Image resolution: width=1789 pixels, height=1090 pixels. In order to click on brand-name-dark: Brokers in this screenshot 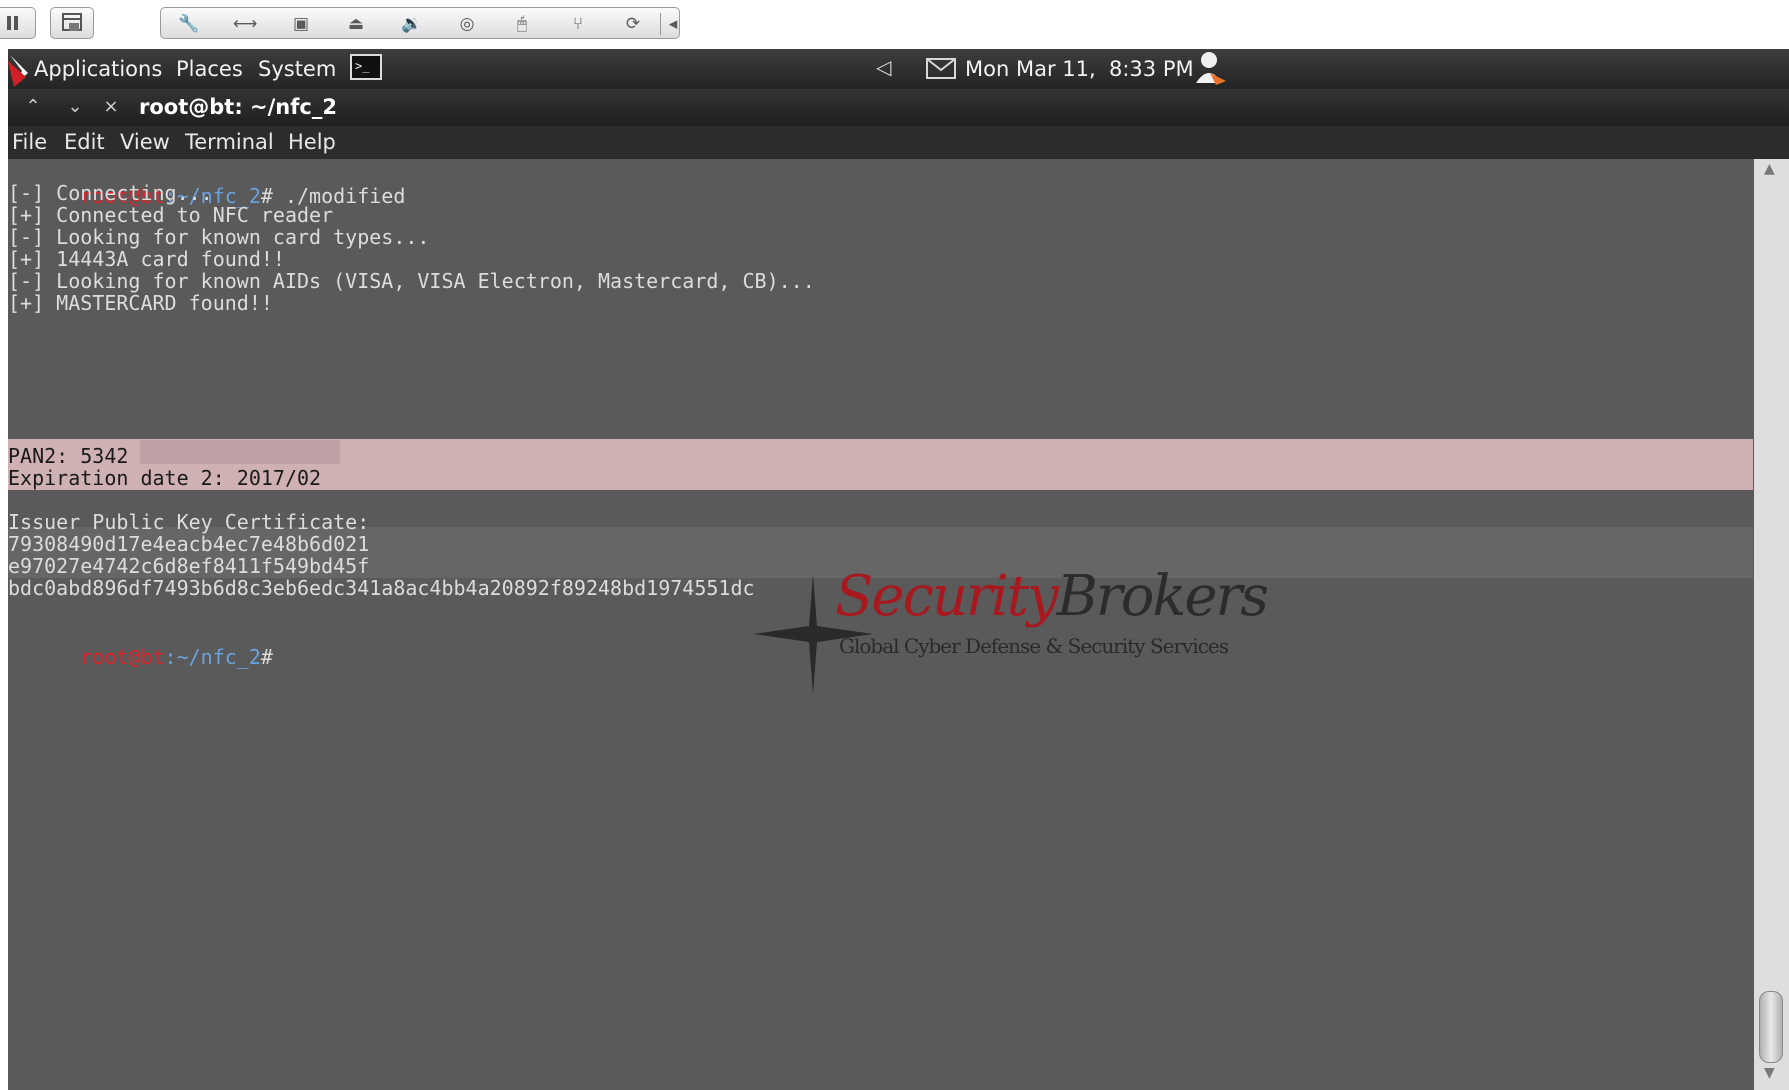, I will do `click(1162, 596)`.